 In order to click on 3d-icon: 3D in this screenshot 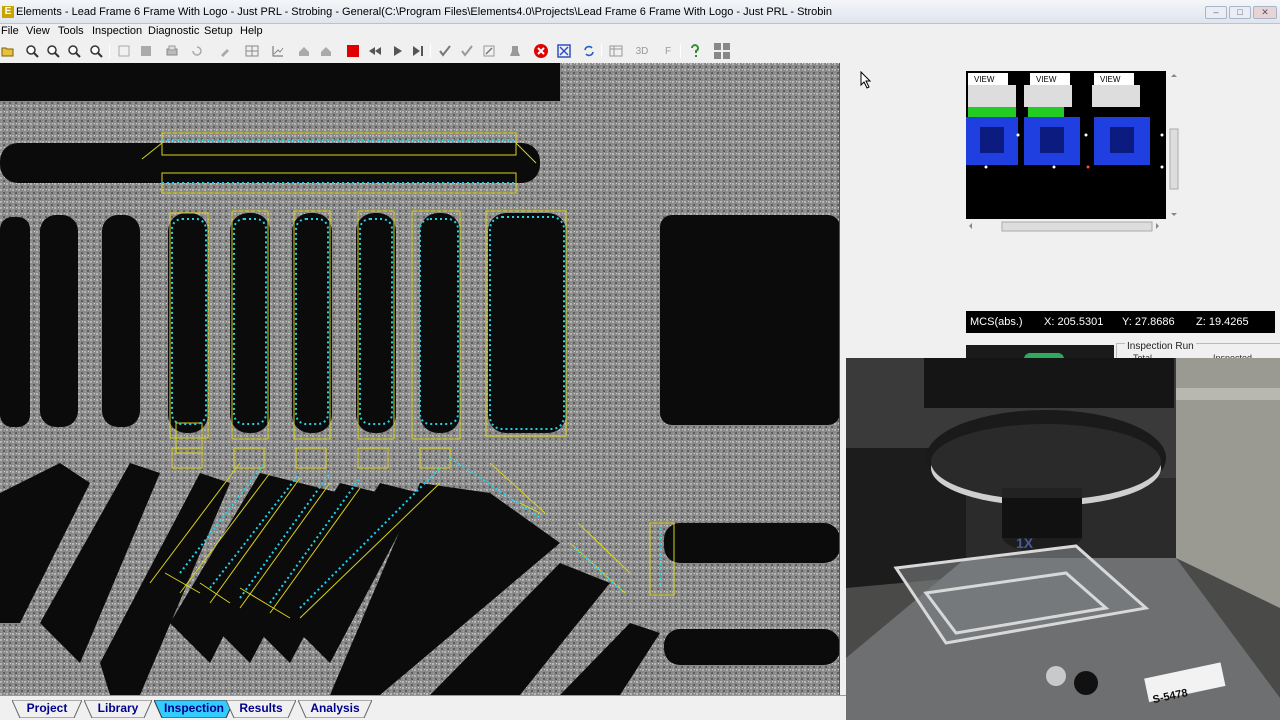, I will do `click(642, 51)`.